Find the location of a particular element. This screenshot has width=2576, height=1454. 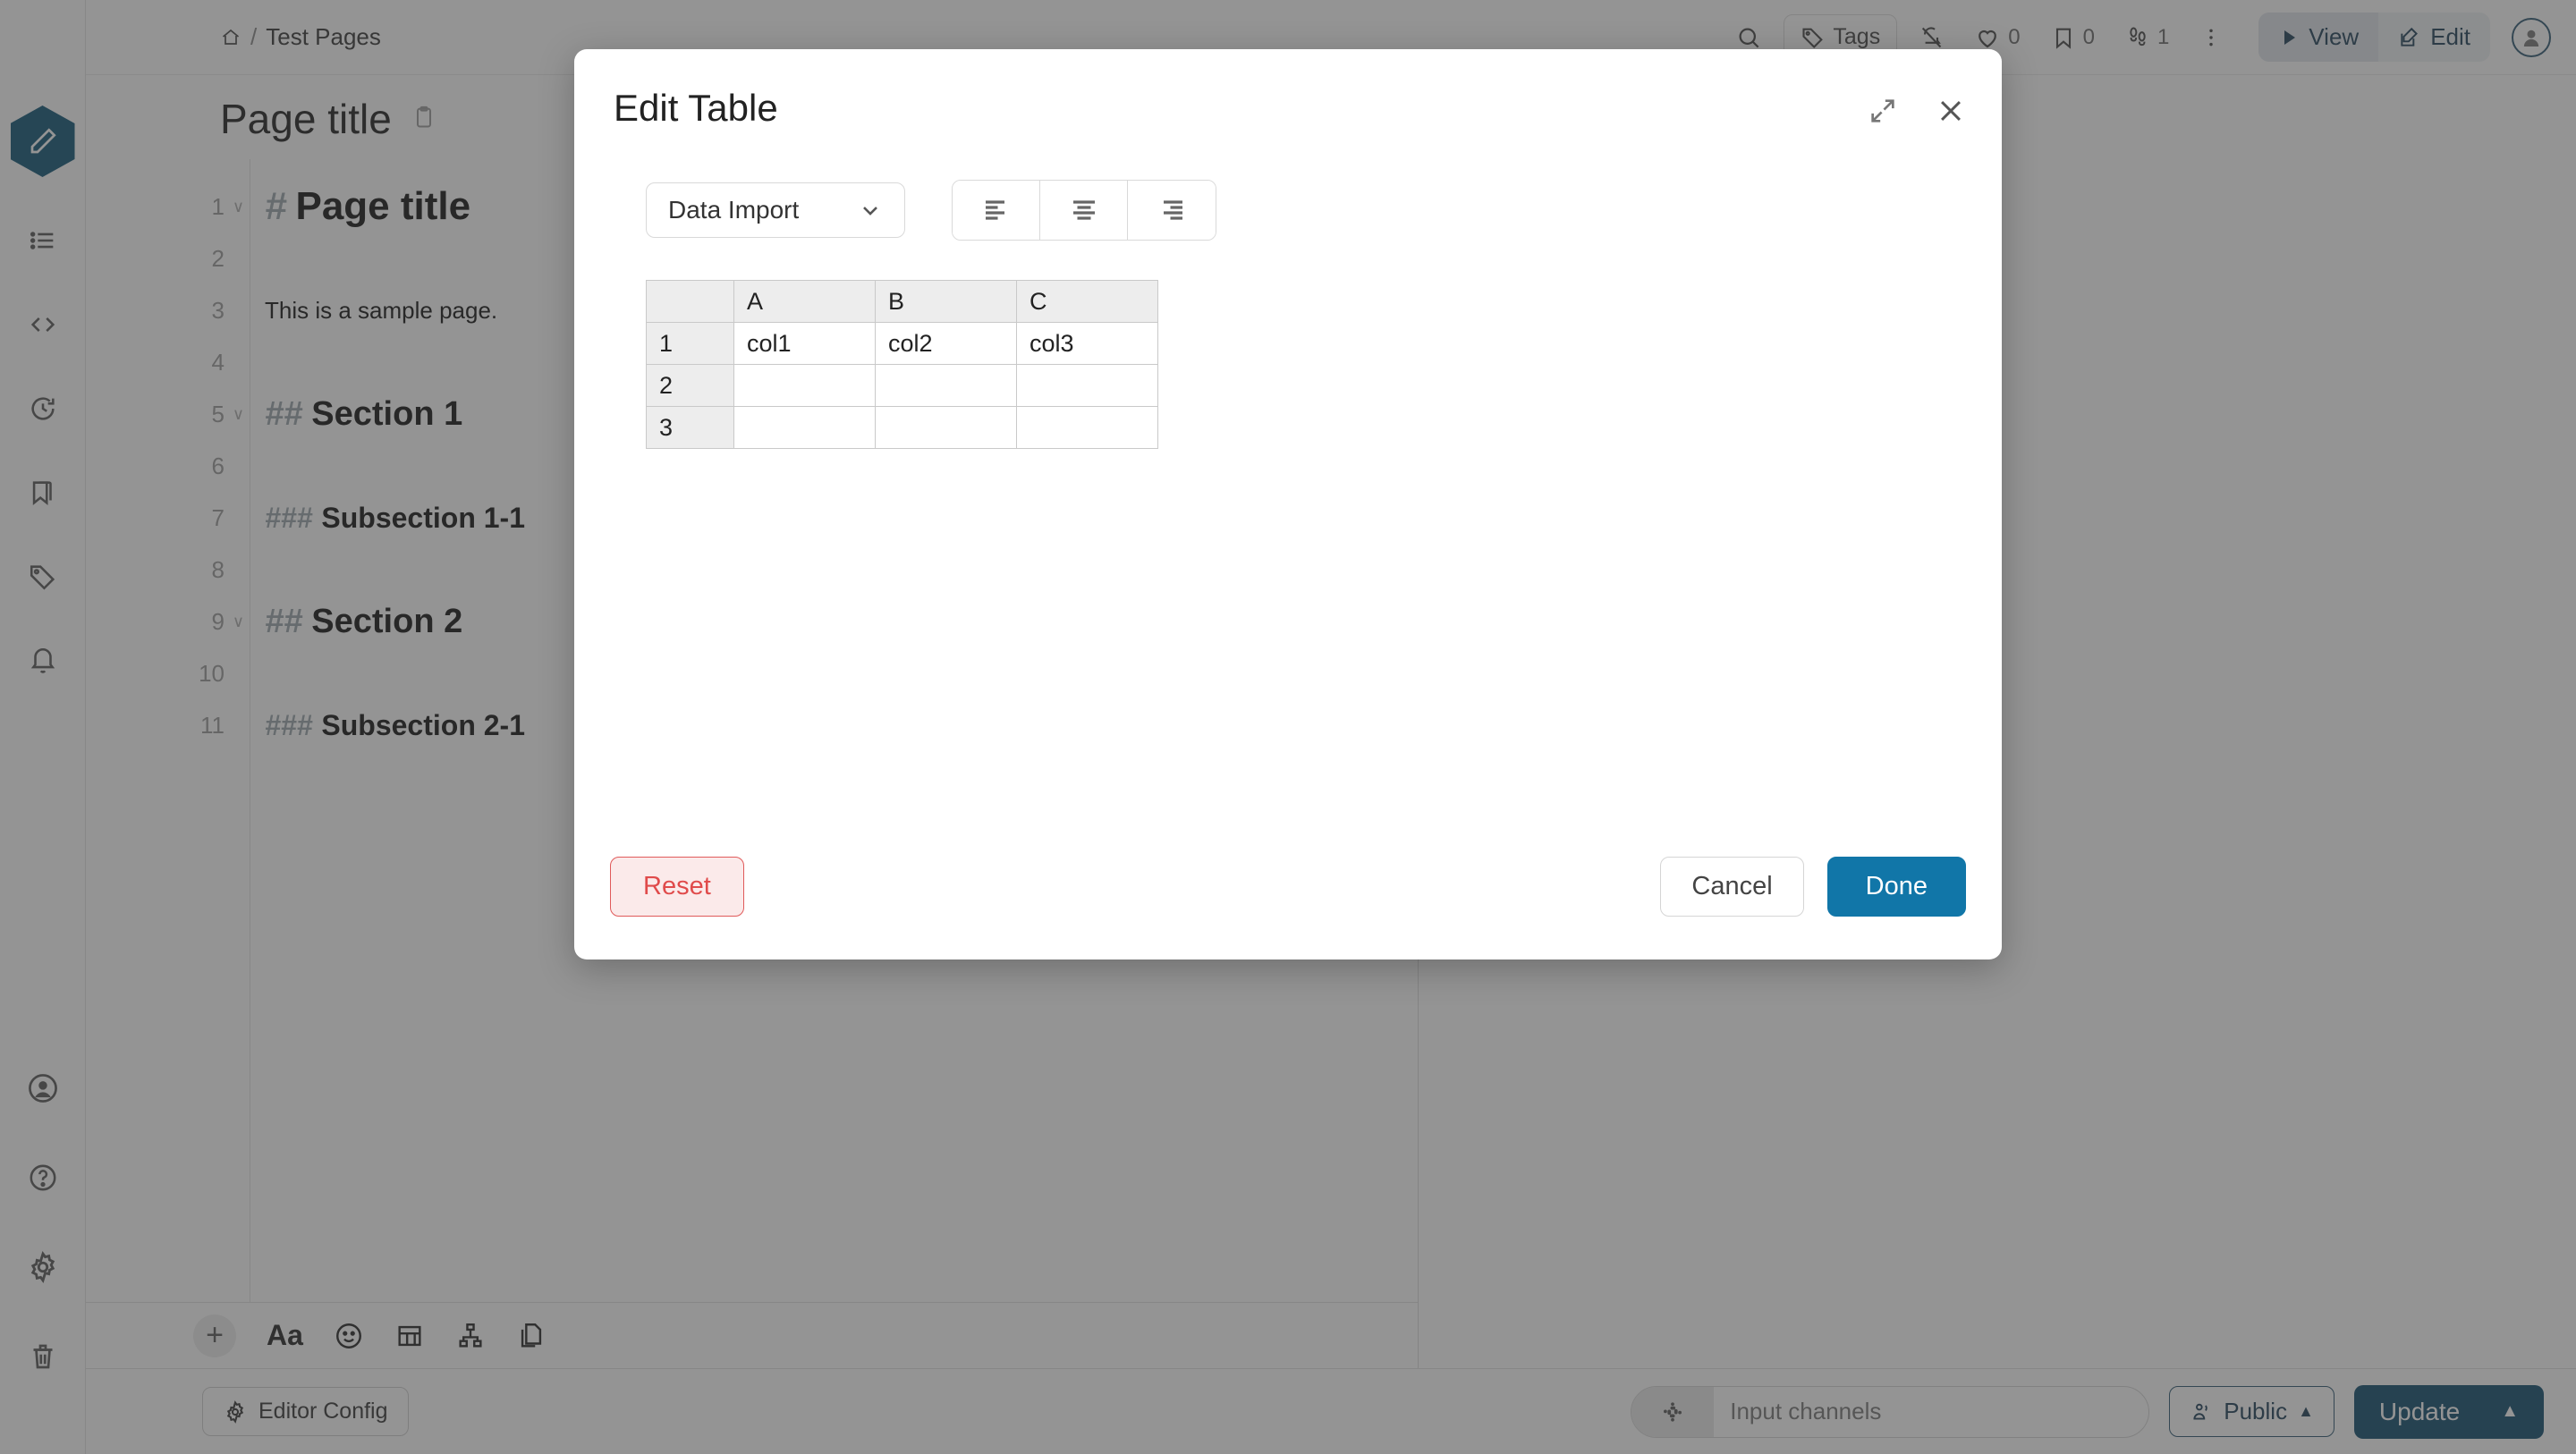

dialog-title: Edit Table is located at coordinates (696, 108).